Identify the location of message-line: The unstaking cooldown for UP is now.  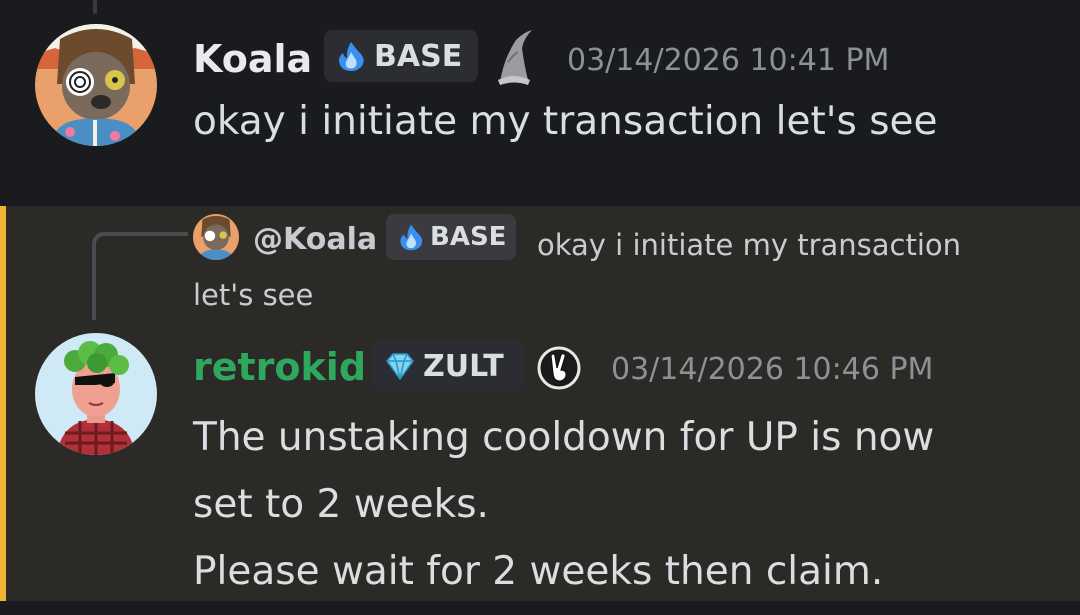
(564, 437).